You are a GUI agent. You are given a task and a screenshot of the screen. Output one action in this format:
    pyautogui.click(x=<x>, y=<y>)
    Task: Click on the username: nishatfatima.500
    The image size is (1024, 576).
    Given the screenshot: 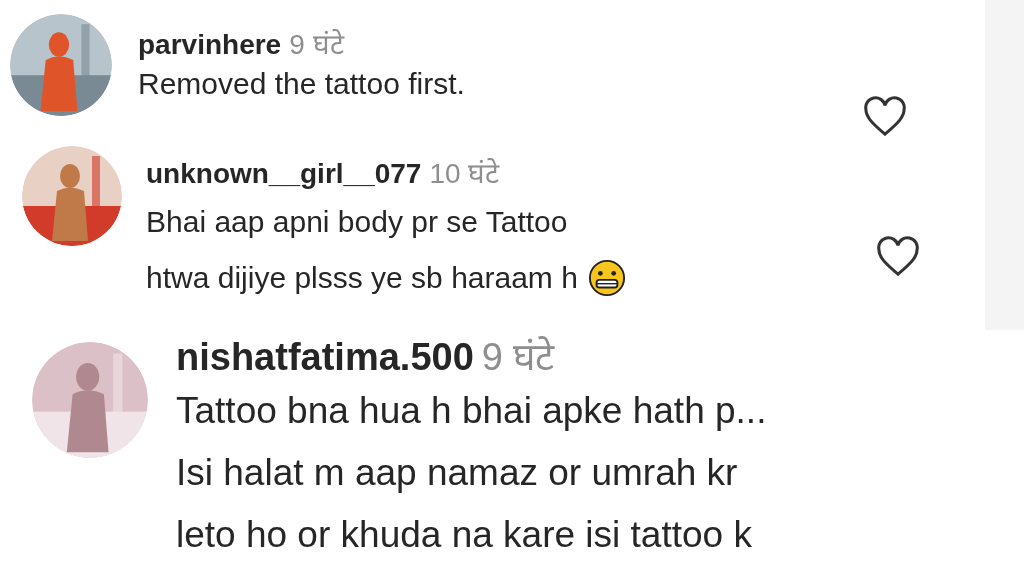 What is the action you would take?
    pyautogui.click(x=325, y=357)
    